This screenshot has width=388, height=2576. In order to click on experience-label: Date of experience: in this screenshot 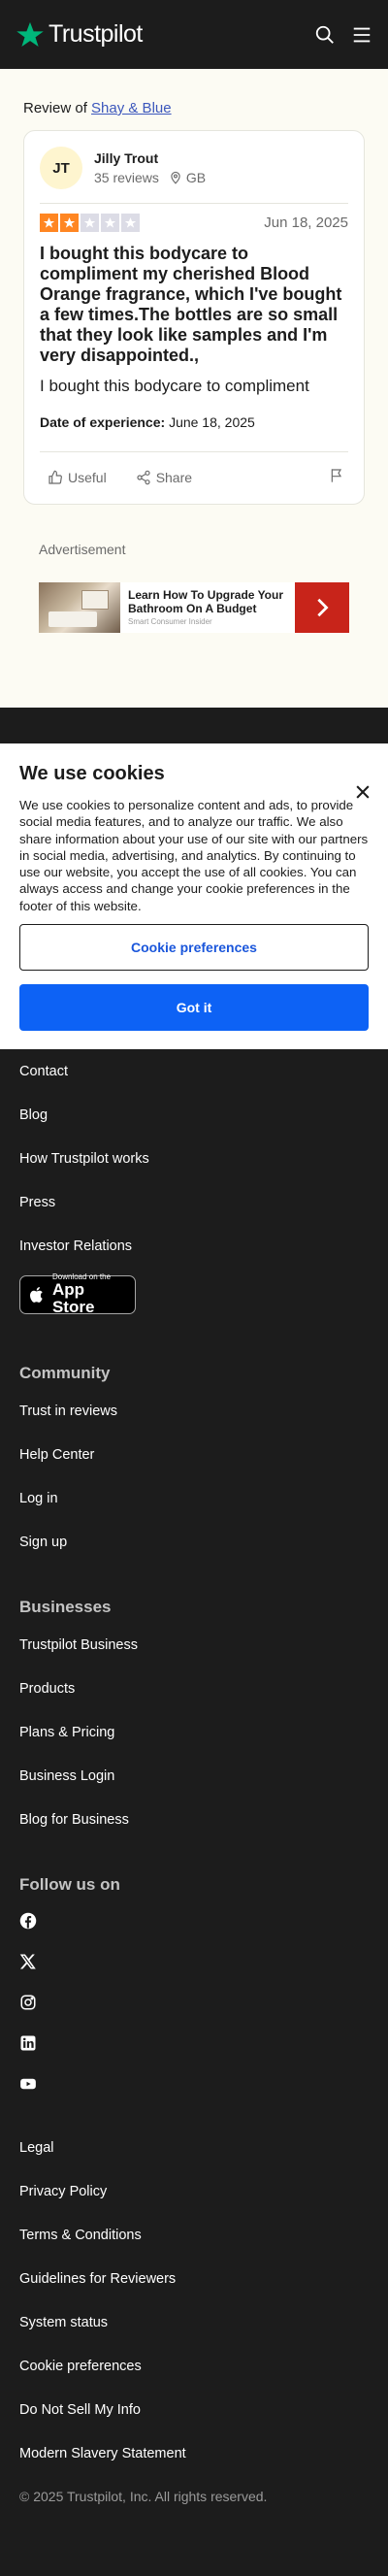, I will do `click(103, 421)`.